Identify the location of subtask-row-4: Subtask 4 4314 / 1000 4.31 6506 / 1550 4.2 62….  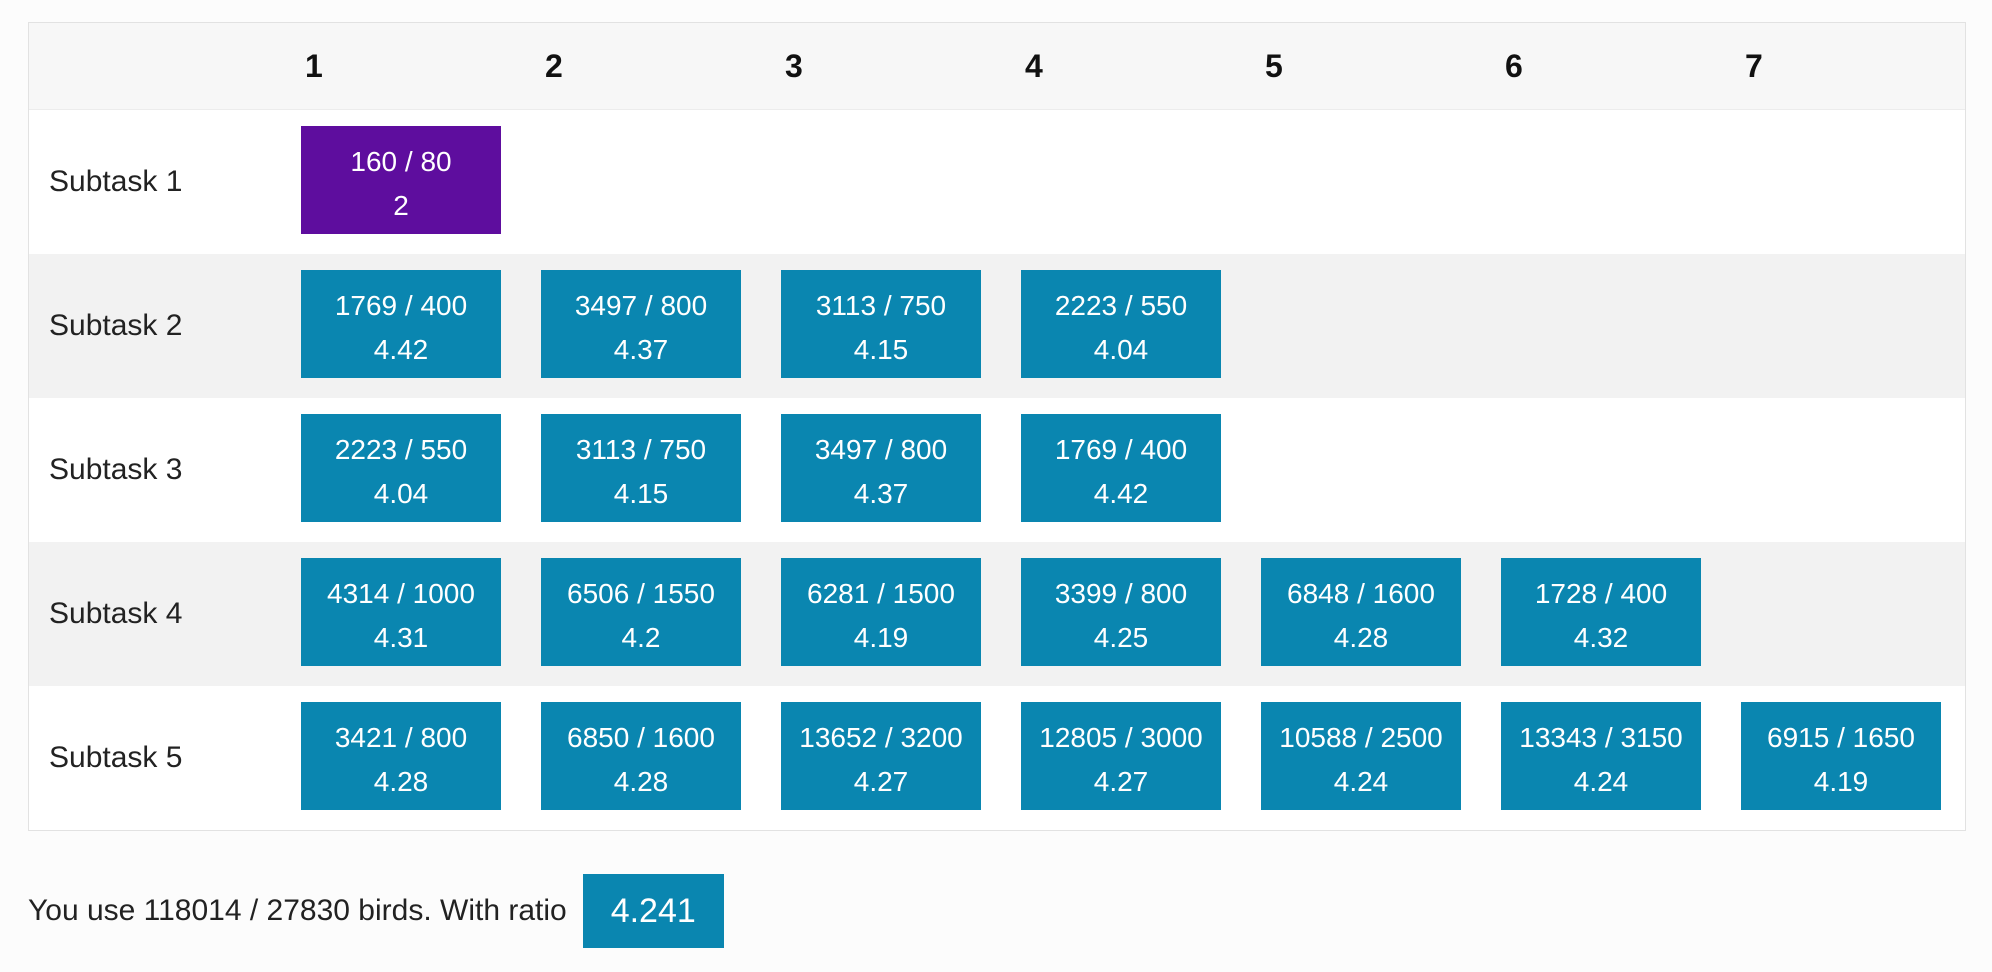
(997, 614).